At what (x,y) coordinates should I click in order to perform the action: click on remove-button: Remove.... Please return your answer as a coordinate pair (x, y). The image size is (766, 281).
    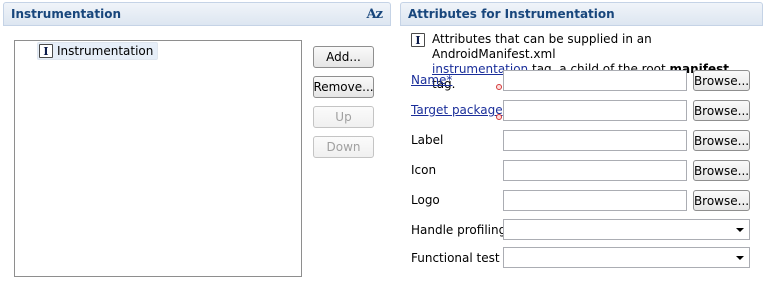
    Looking at the image, I should click on (343, 87).